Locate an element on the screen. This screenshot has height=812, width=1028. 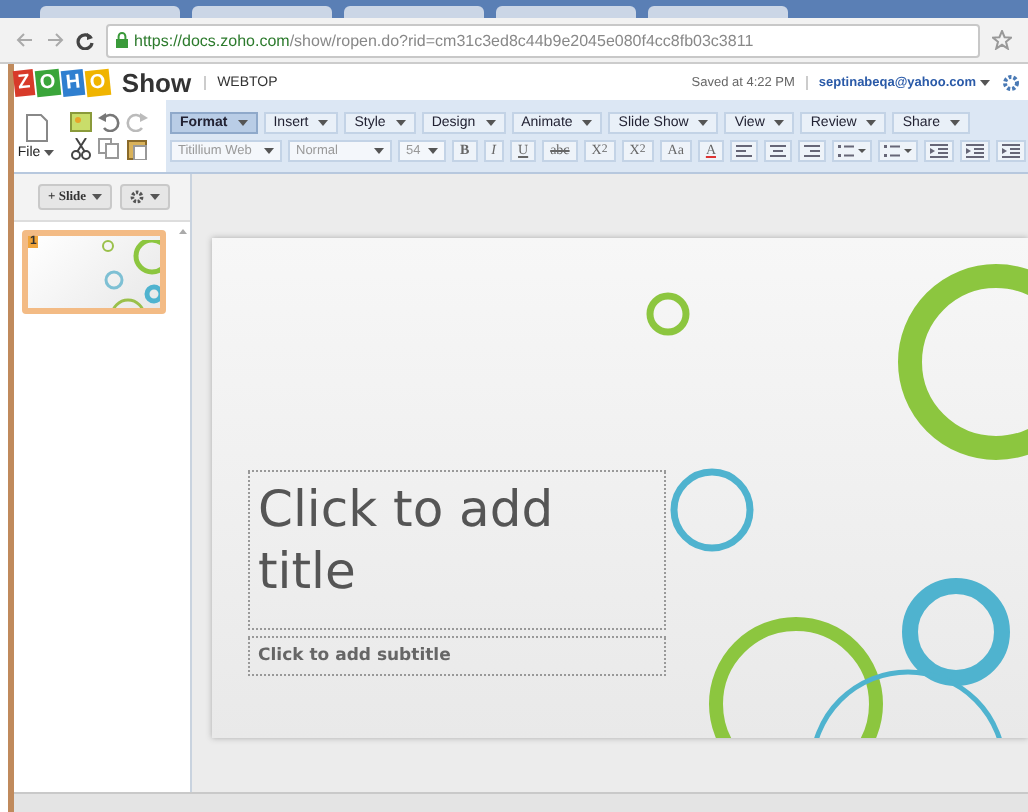
lock-icon is located at coordinates (122, 40).